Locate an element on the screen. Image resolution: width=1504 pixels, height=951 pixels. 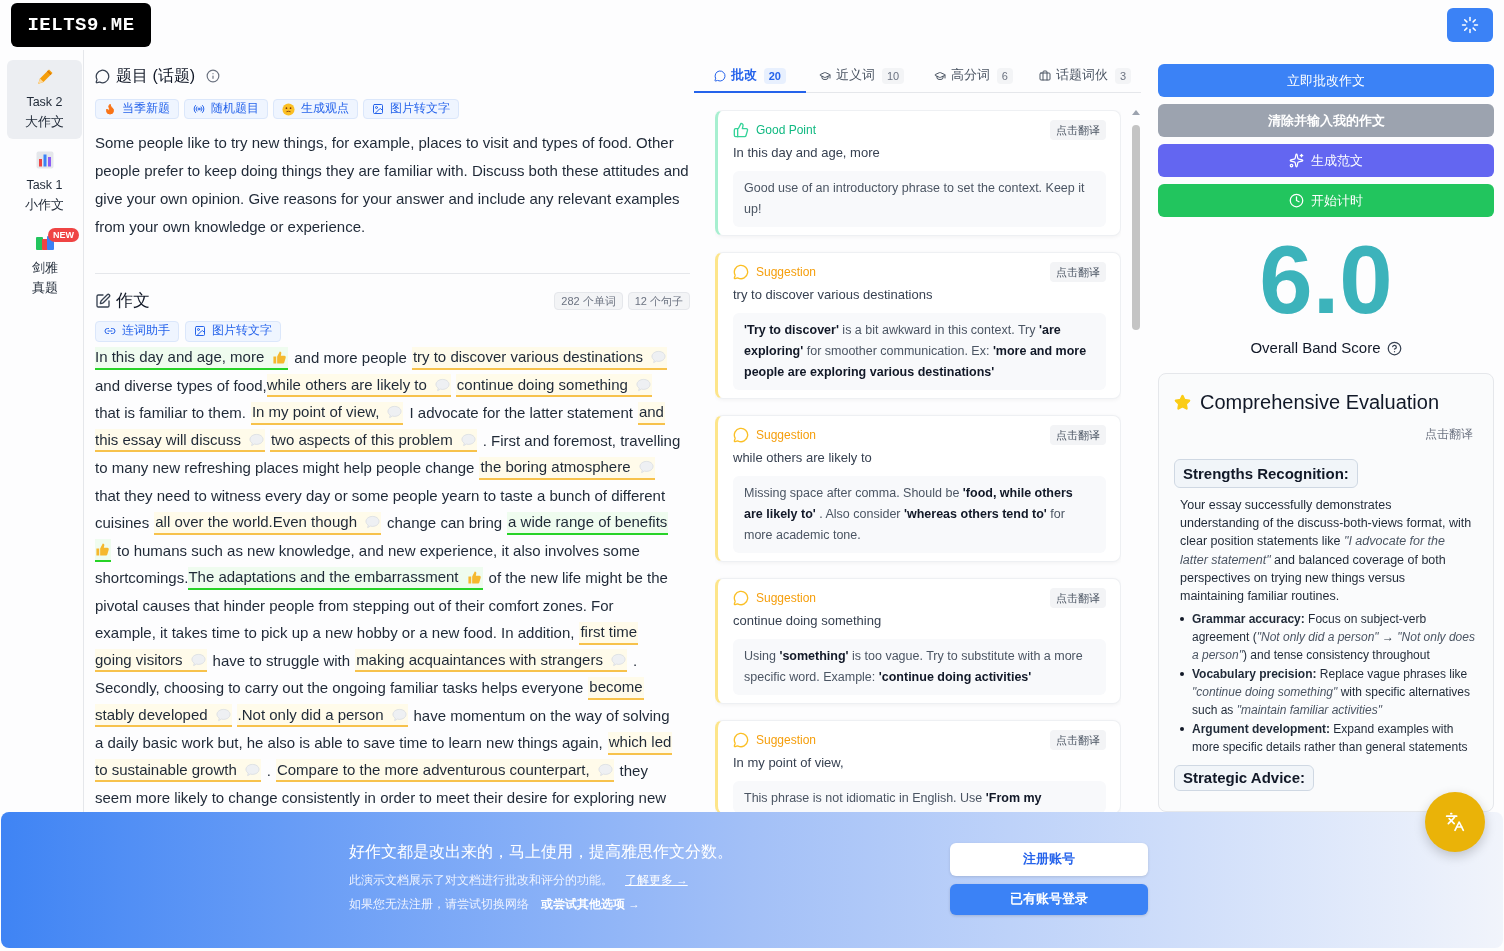
tool-button: 连词助手 is located at coordinates (137, 331).